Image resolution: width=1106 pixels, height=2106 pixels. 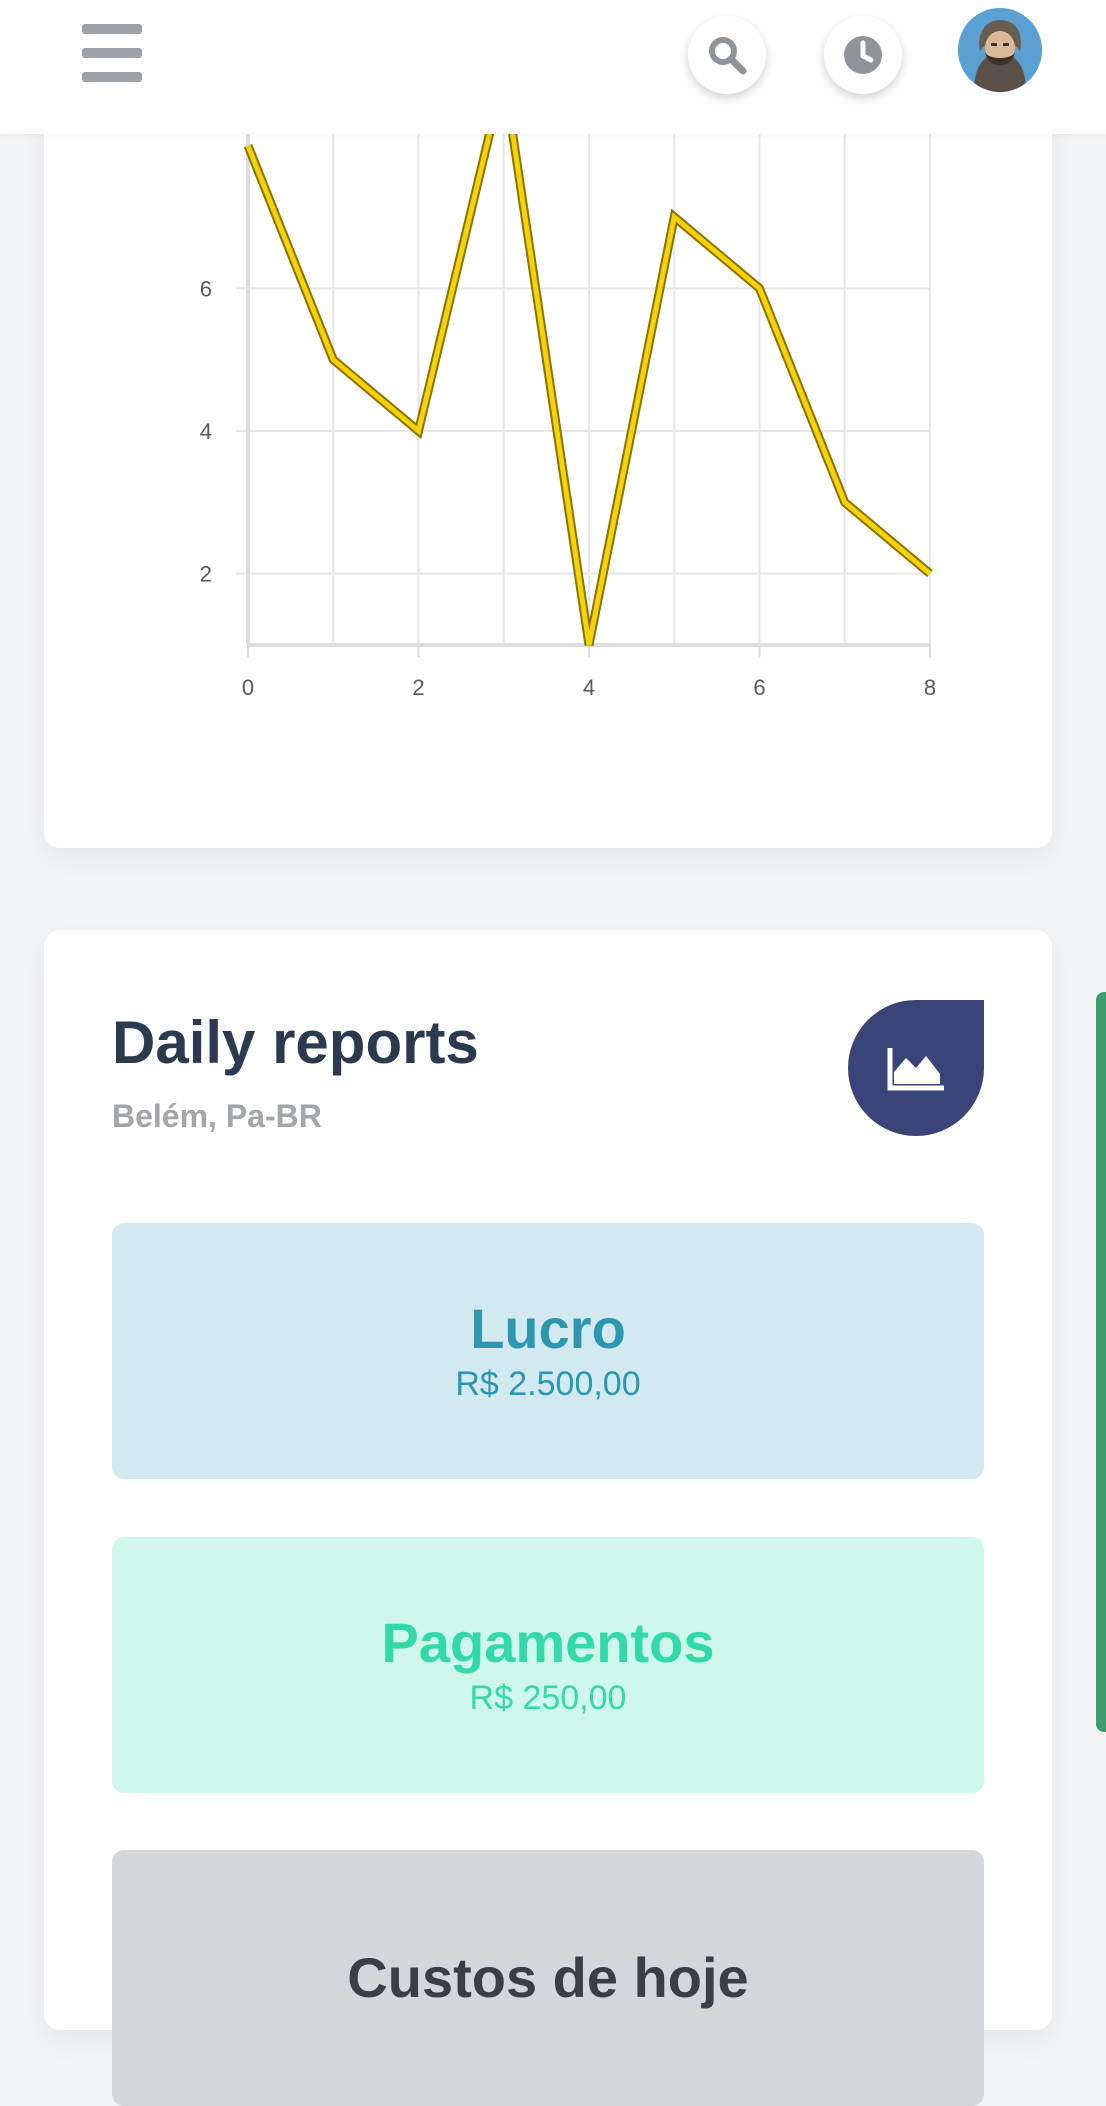 I want to click on area-chart-glyph, so click(x=915, y=1069).